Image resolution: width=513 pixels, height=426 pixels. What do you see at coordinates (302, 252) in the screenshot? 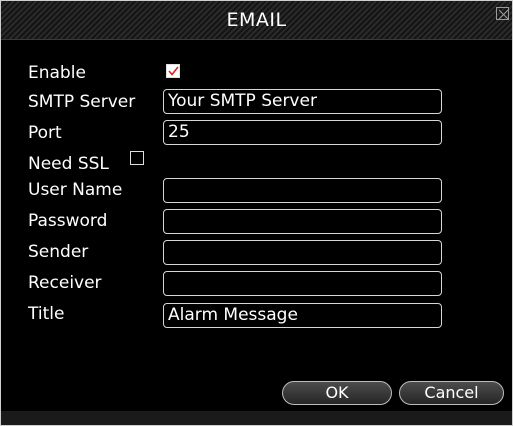
I see `sender-input` at bounding box center [302, 252].